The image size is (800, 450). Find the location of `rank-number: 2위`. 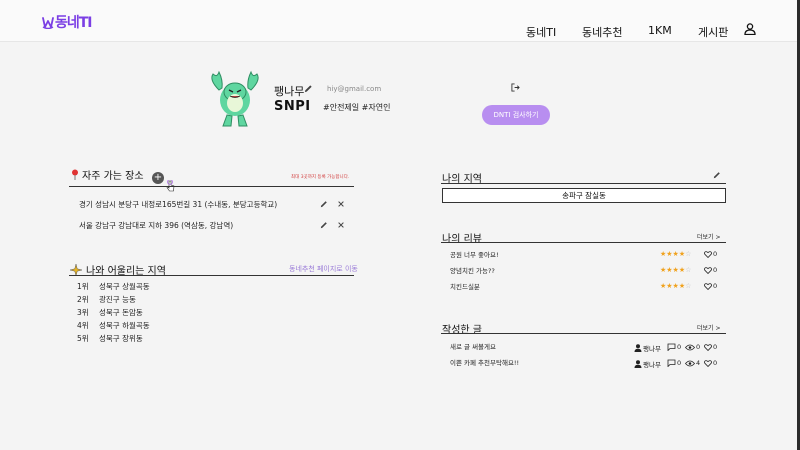

rank-number: 2위 is located at coordinates (83, 299).